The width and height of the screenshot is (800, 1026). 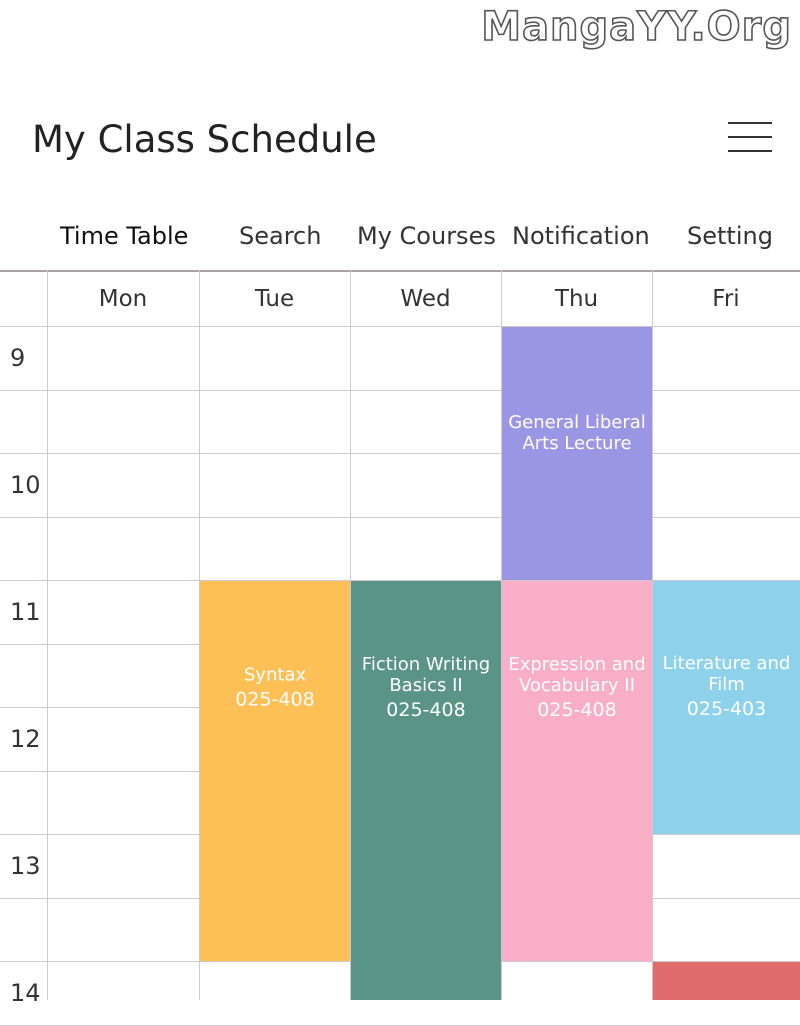 I want to click on grid-top-line, so click(x=400, y=271).